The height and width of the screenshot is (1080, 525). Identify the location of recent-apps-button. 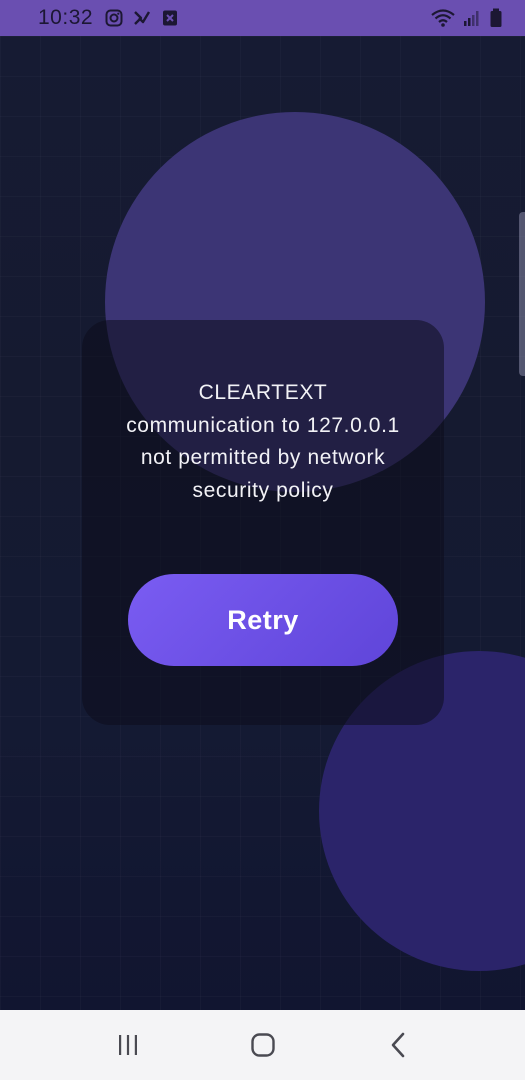
(128, 1045).